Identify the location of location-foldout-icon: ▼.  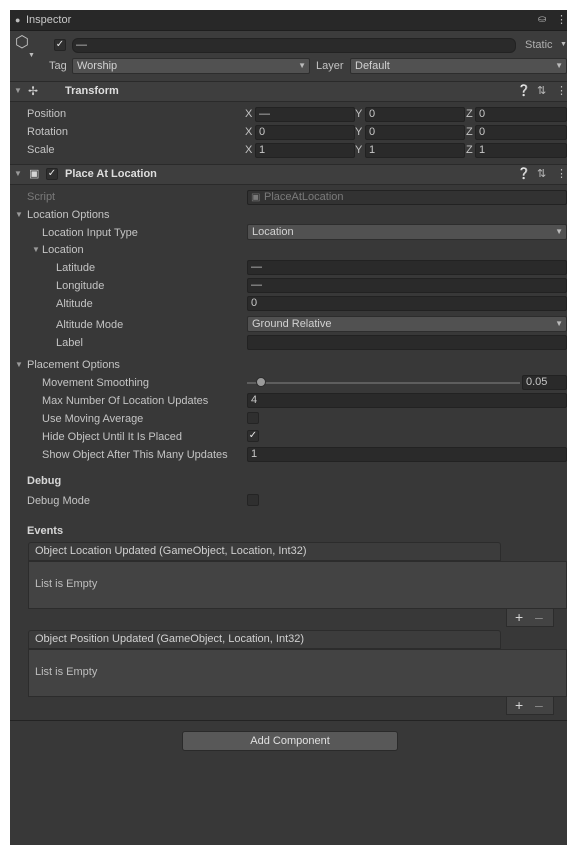
(36, 250).